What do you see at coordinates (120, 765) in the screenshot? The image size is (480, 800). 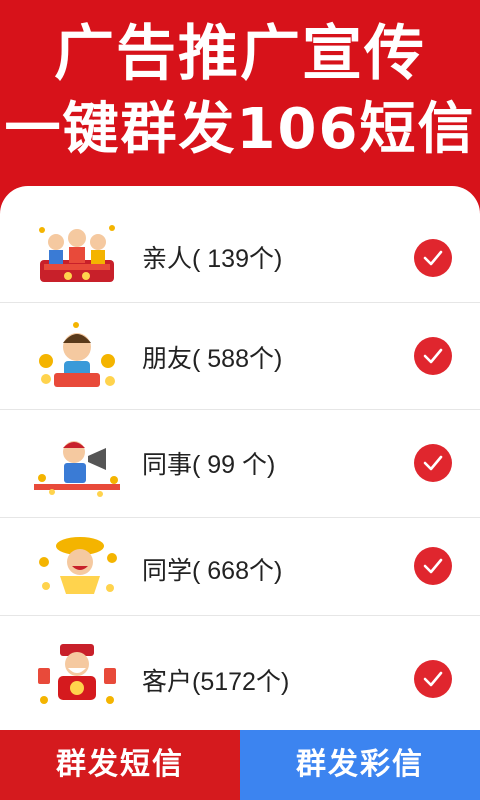 I see `send-sms-button: 群发短信` at bounding box center [120, 765].